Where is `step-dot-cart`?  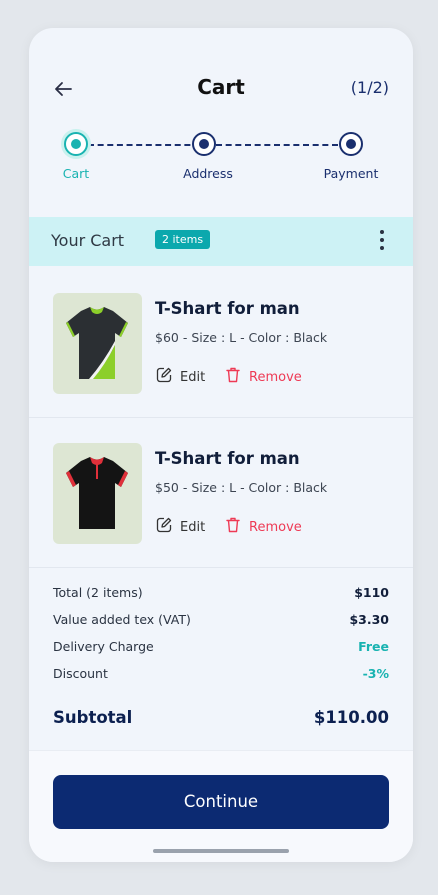
step-dot-cart is located at coordinates (76, 144).